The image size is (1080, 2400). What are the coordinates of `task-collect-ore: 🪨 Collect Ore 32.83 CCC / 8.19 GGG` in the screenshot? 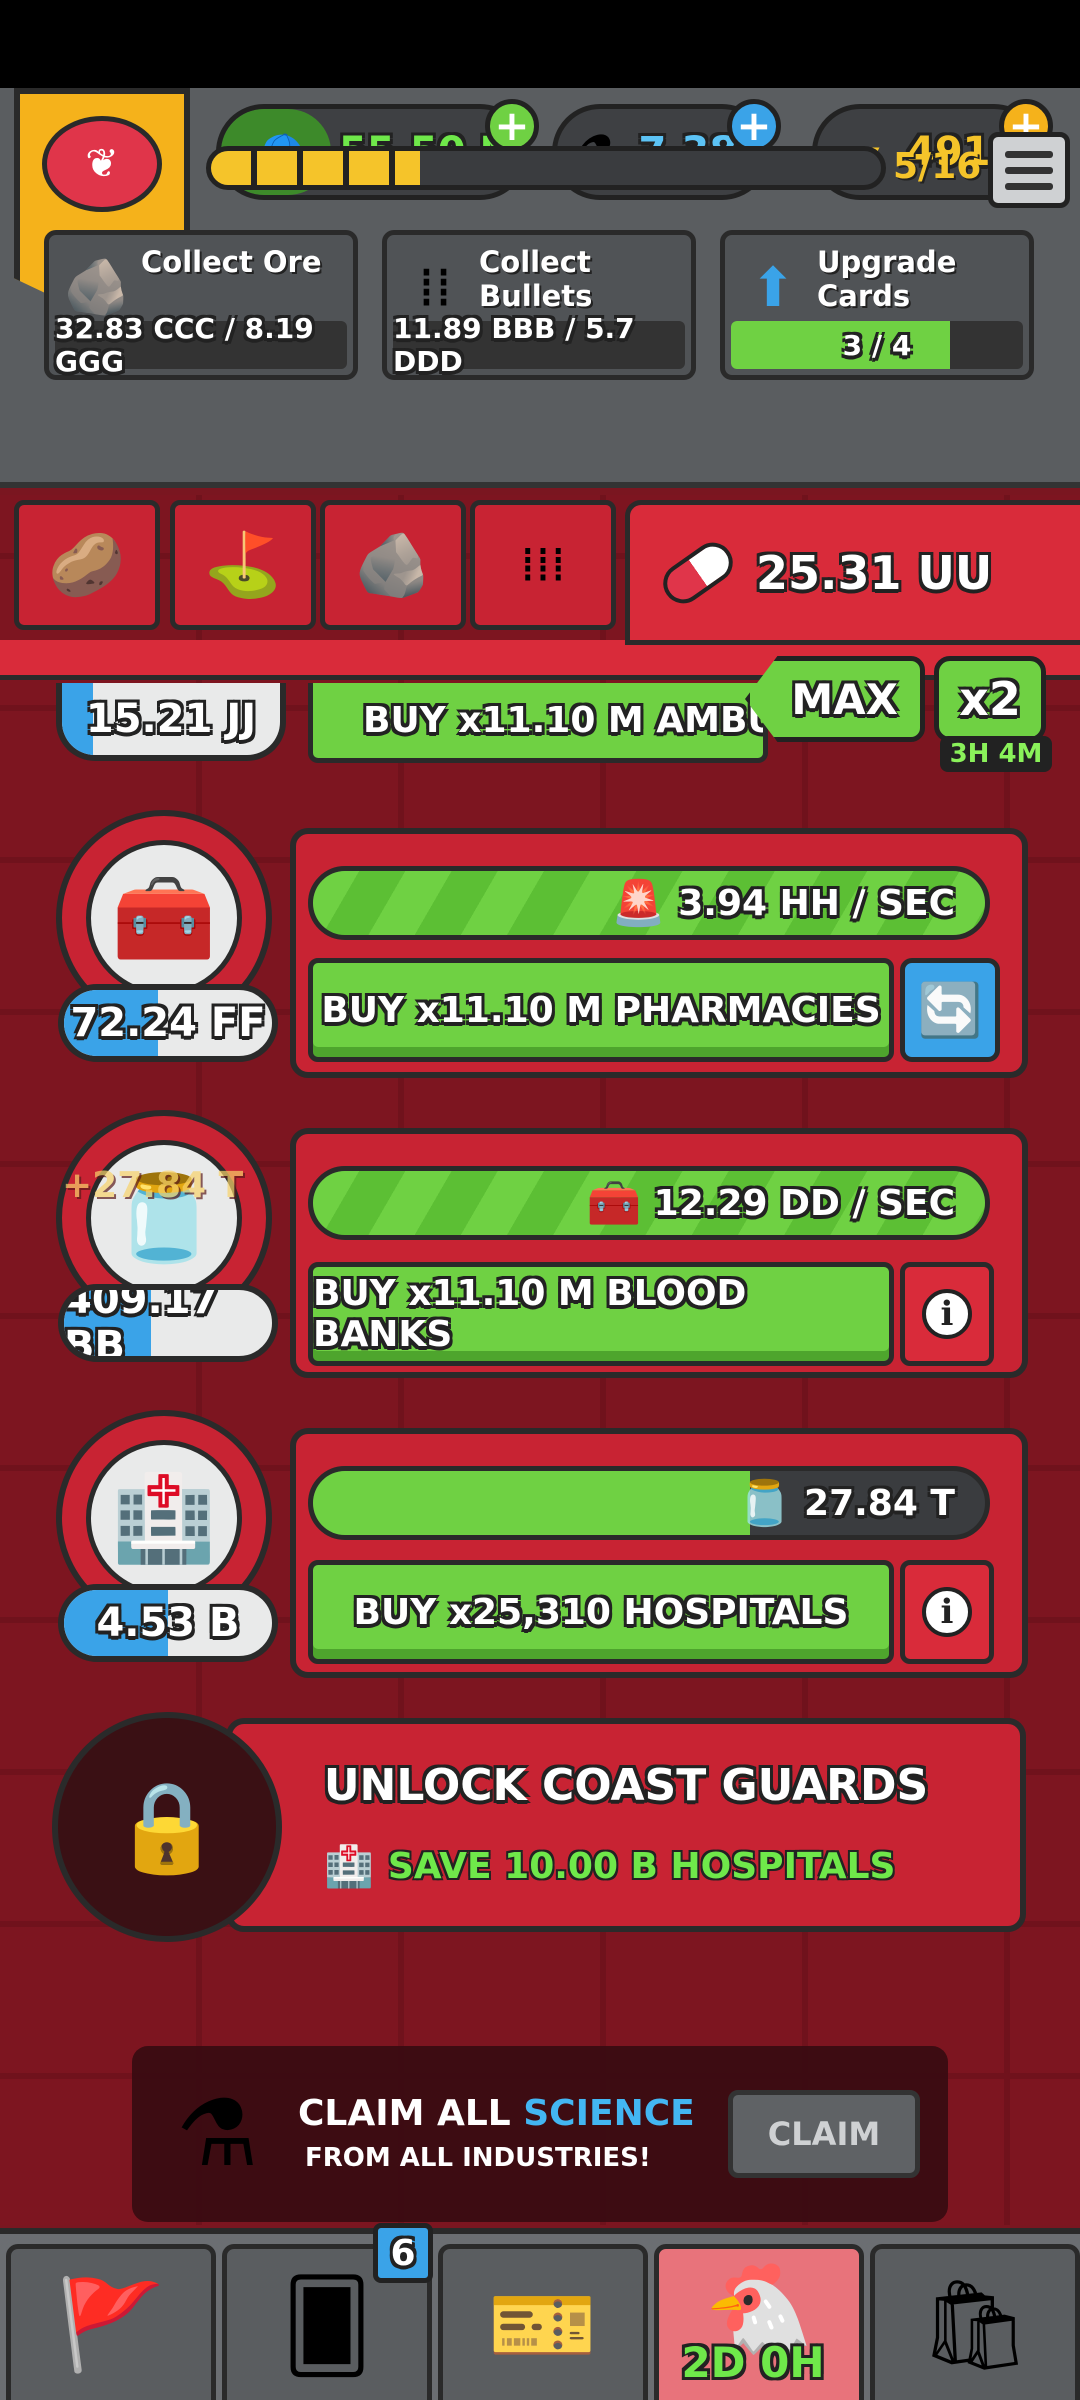 It's located at (201, 305).